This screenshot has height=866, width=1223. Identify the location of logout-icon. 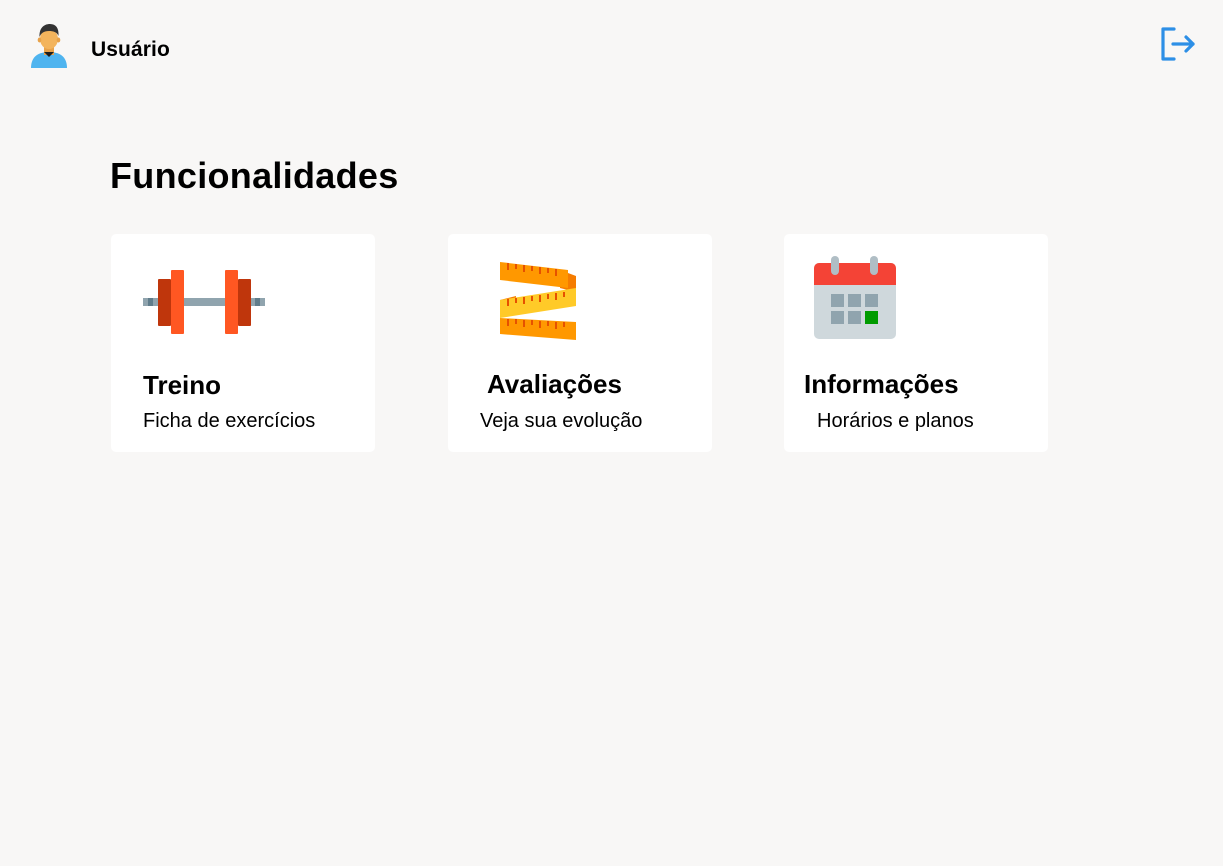
(1178, 44).